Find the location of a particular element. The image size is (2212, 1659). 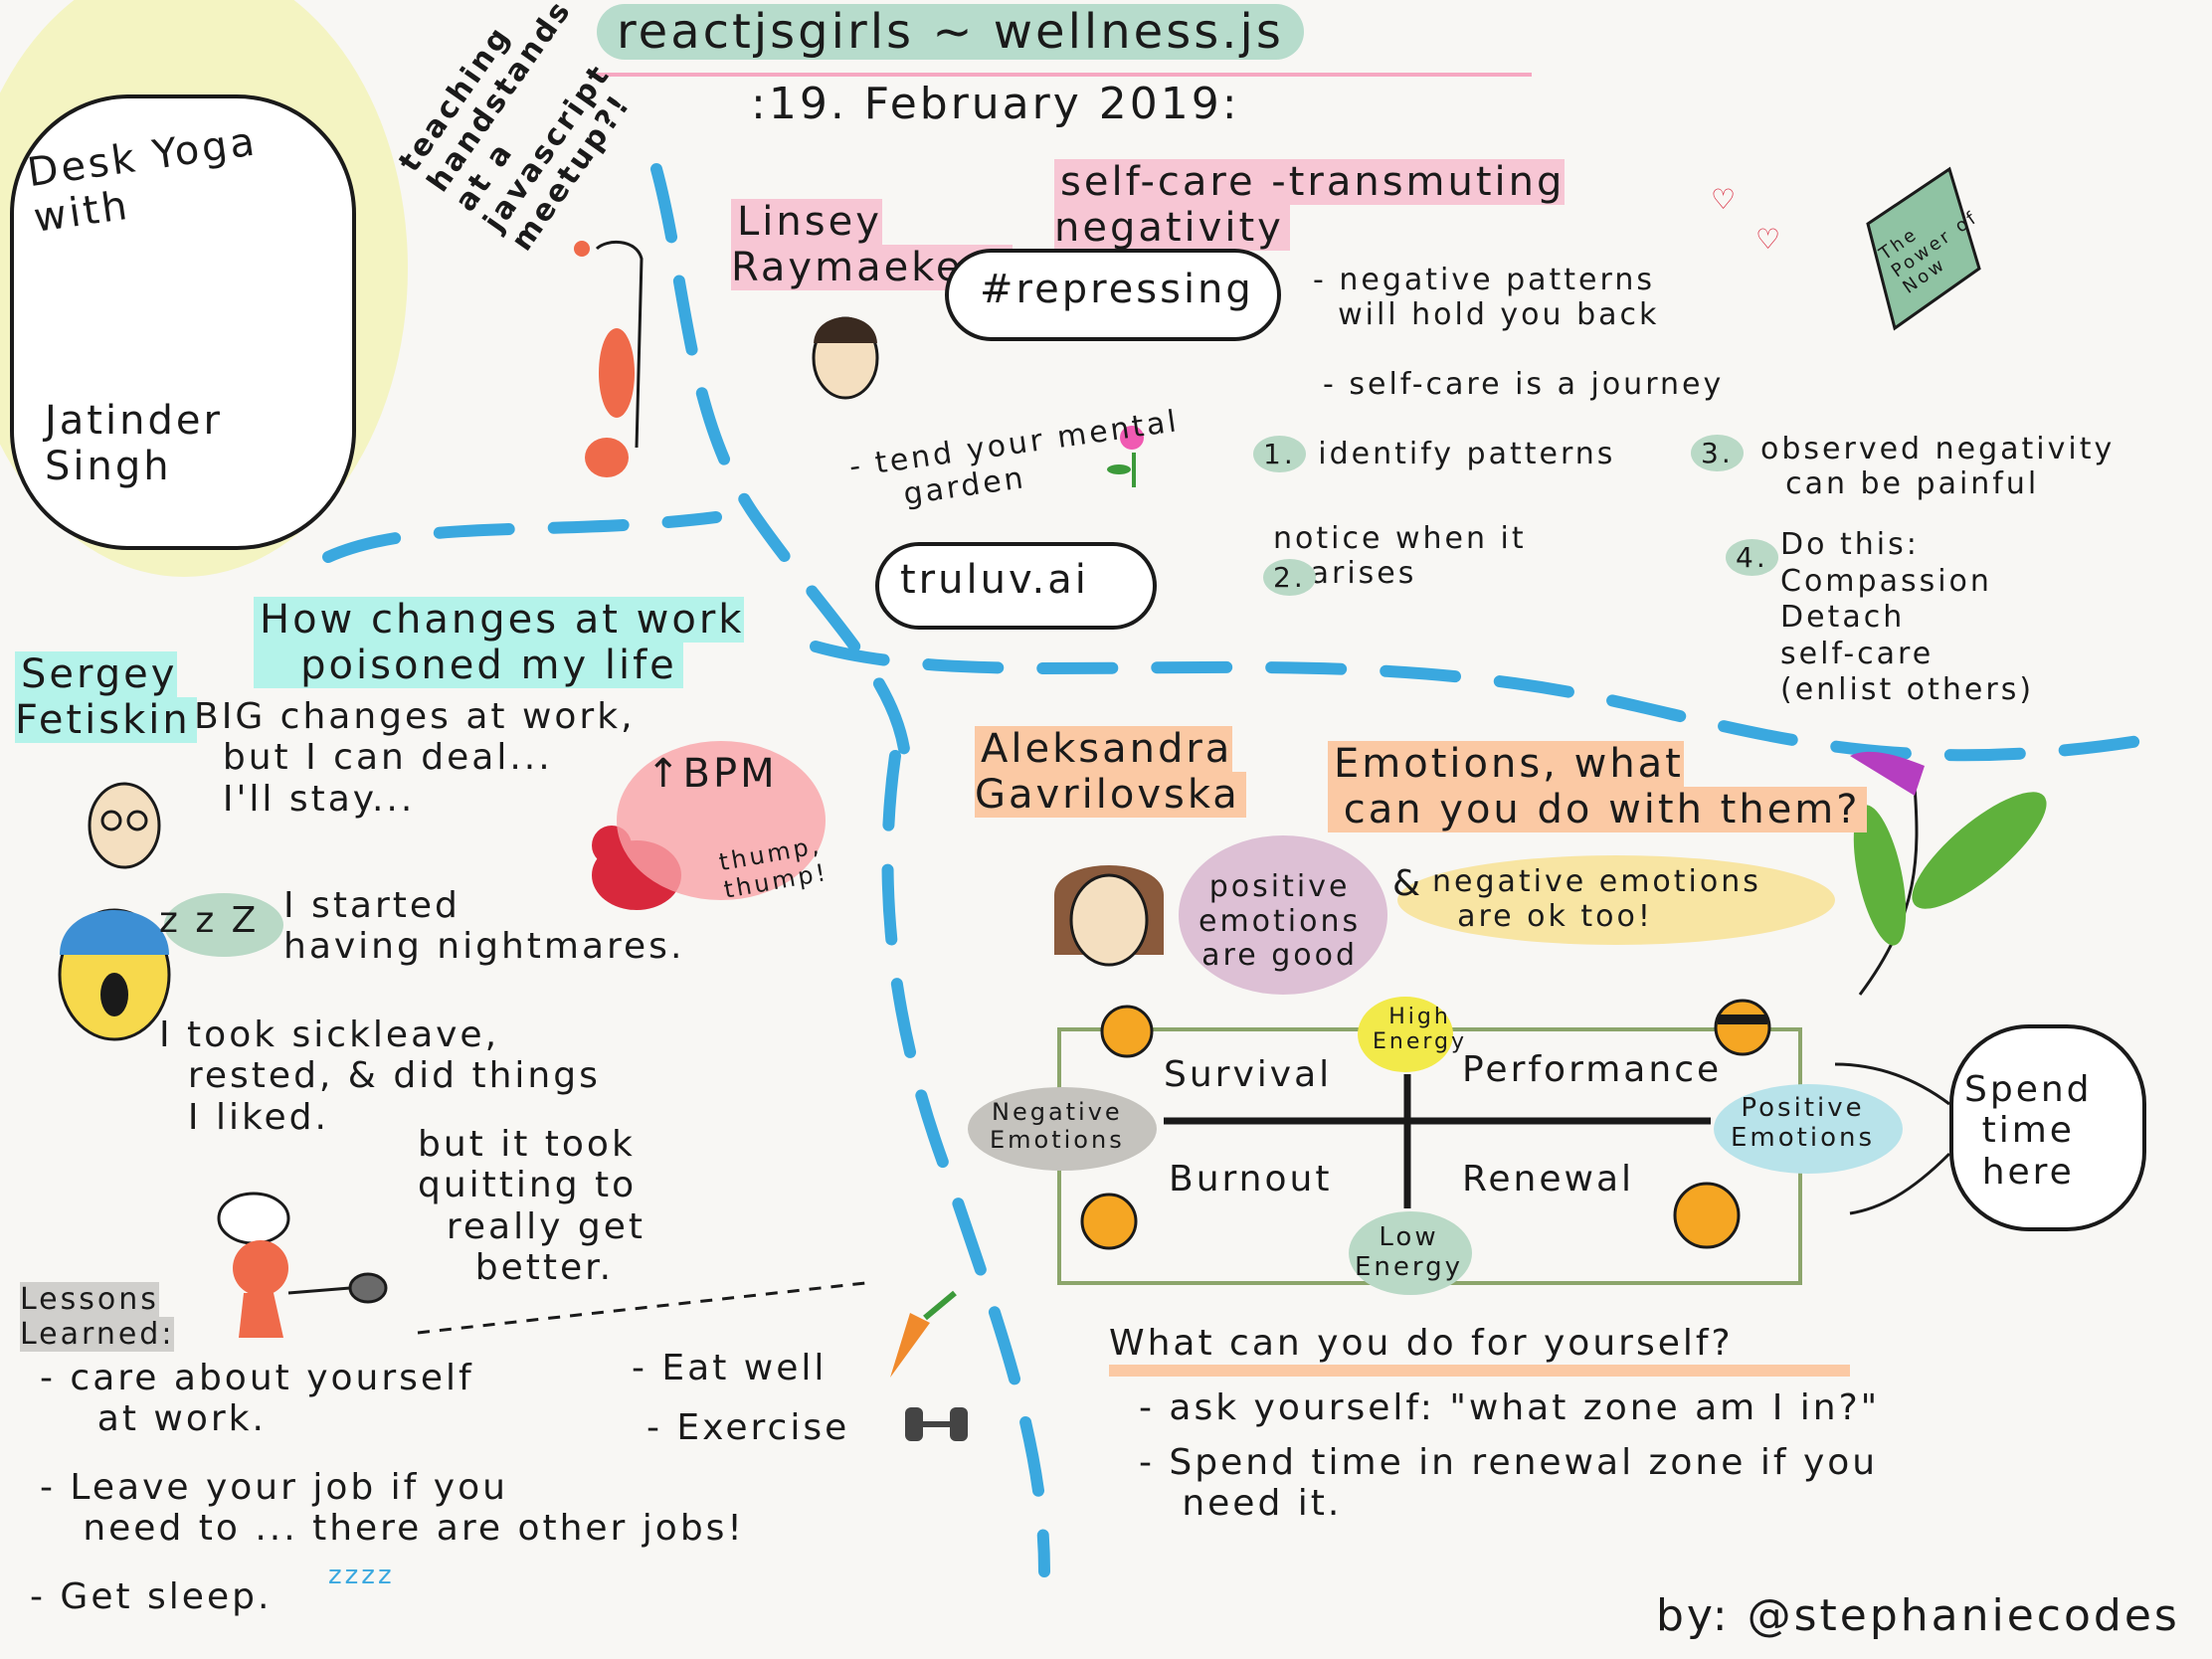

handstand-figure-icon is located at coordinates (609, 358).